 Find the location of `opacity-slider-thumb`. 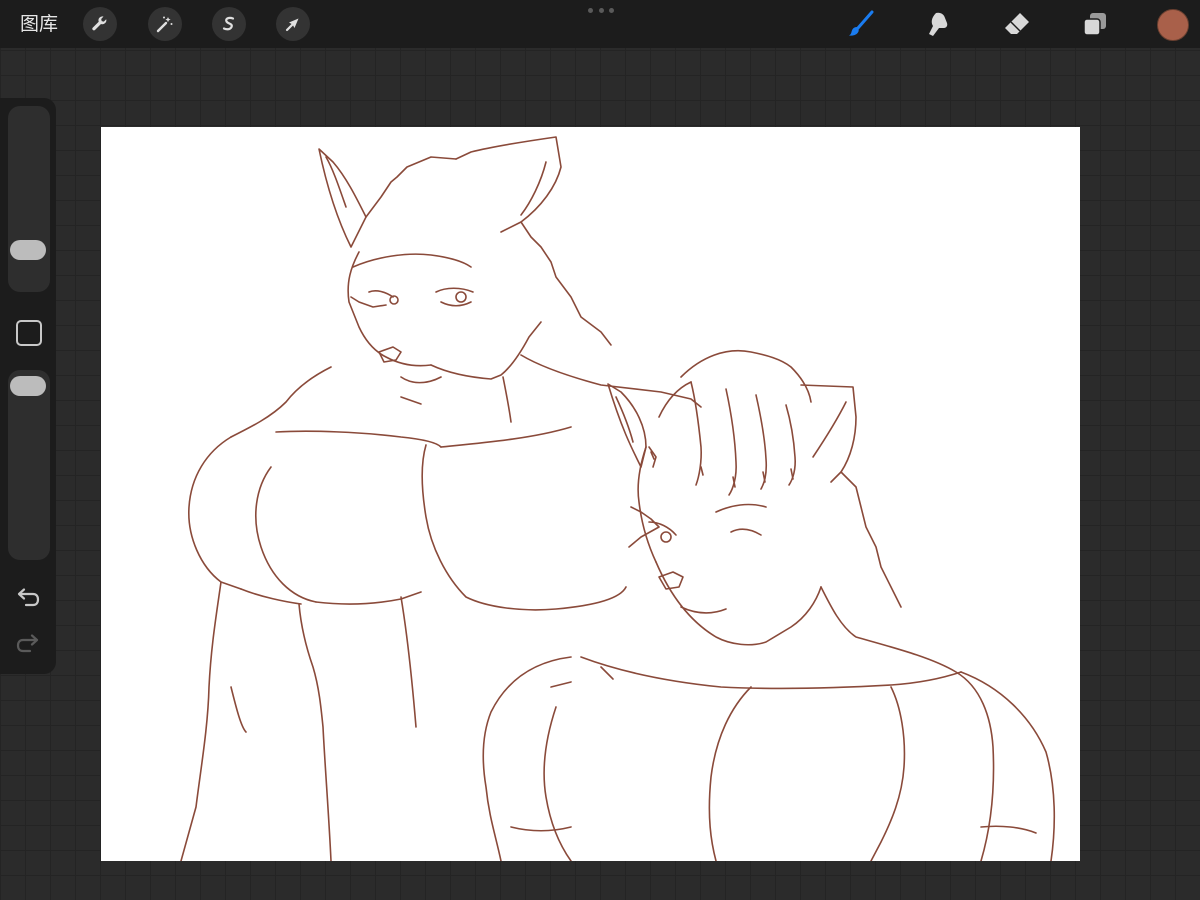

opacity-slider-thumb is located at coordinates (28, 386).